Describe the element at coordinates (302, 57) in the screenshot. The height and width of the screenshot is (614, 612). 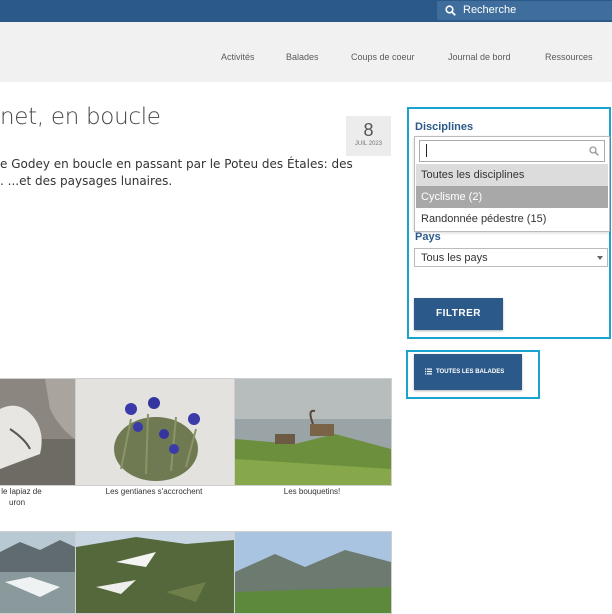
I see `nav-item-balades: Balades` at that location.